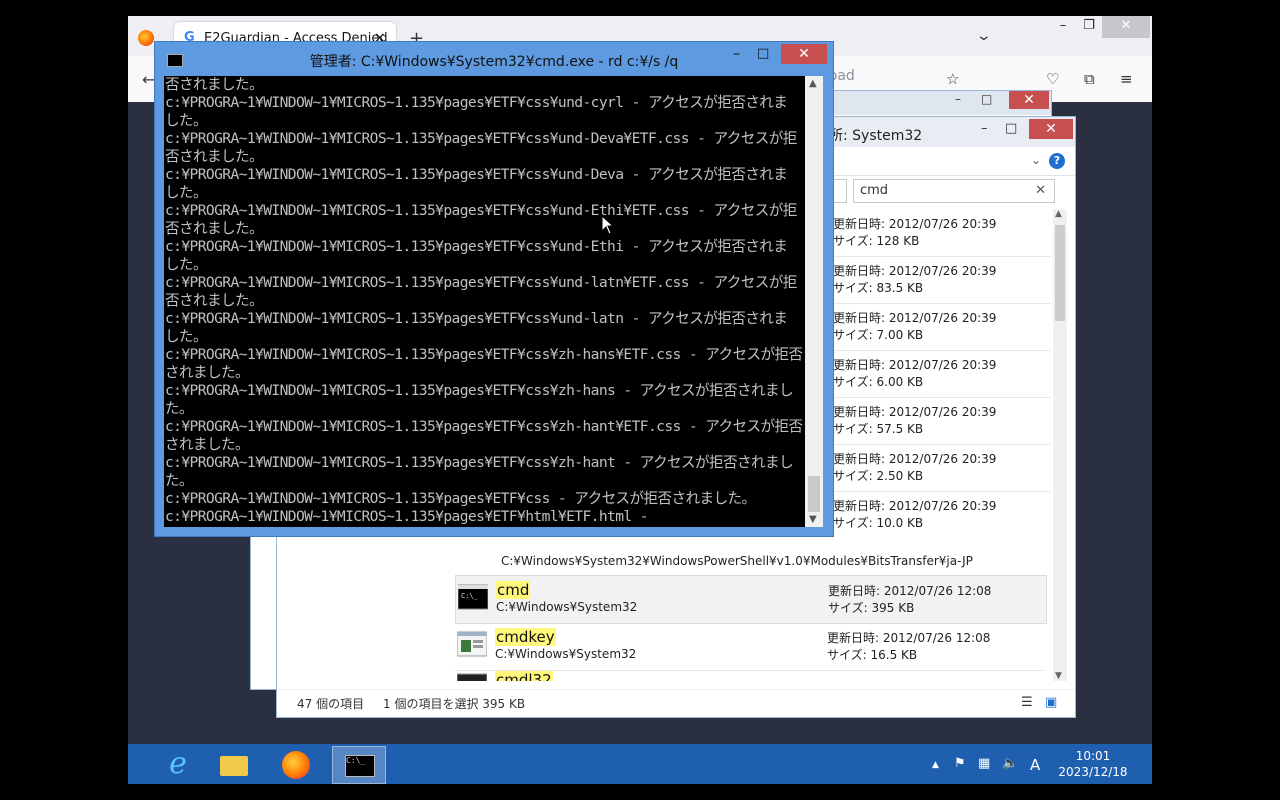  What do you see at coordinates (876, 136) in the screenshot?
I see `explorer-title: 所: System32` at bounding box center [876, 136].